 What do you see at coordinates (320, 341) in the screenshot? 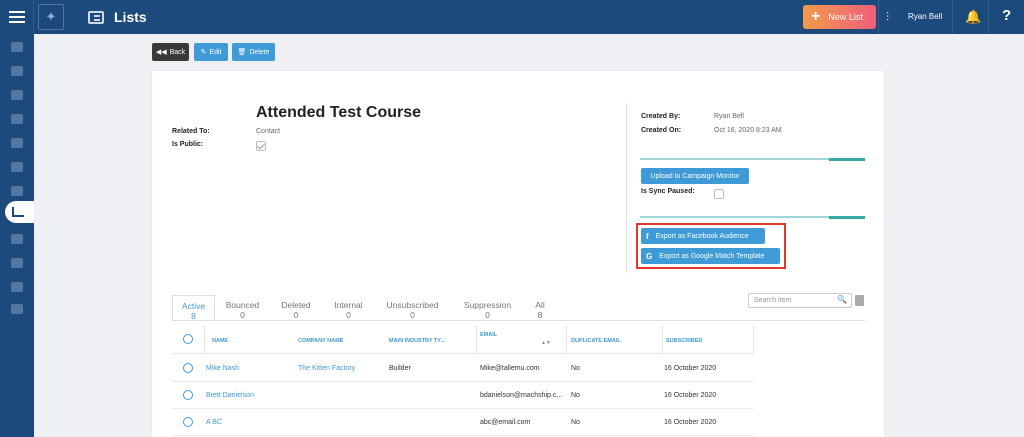
I see `column-header-company: COMPANY NAME` at bounding box center [320, 341].